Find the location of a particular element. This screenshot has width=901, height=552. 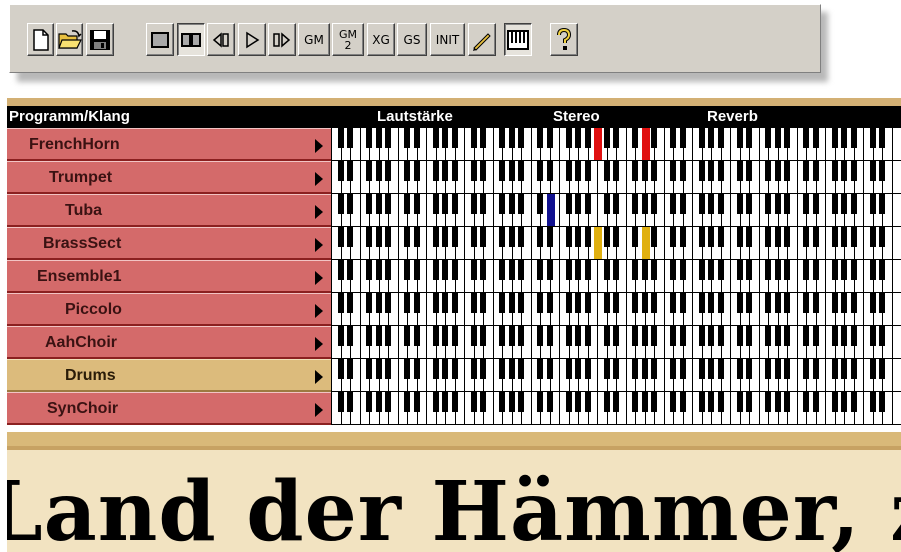

gs-label: GS is located at coordinates (412, 39).